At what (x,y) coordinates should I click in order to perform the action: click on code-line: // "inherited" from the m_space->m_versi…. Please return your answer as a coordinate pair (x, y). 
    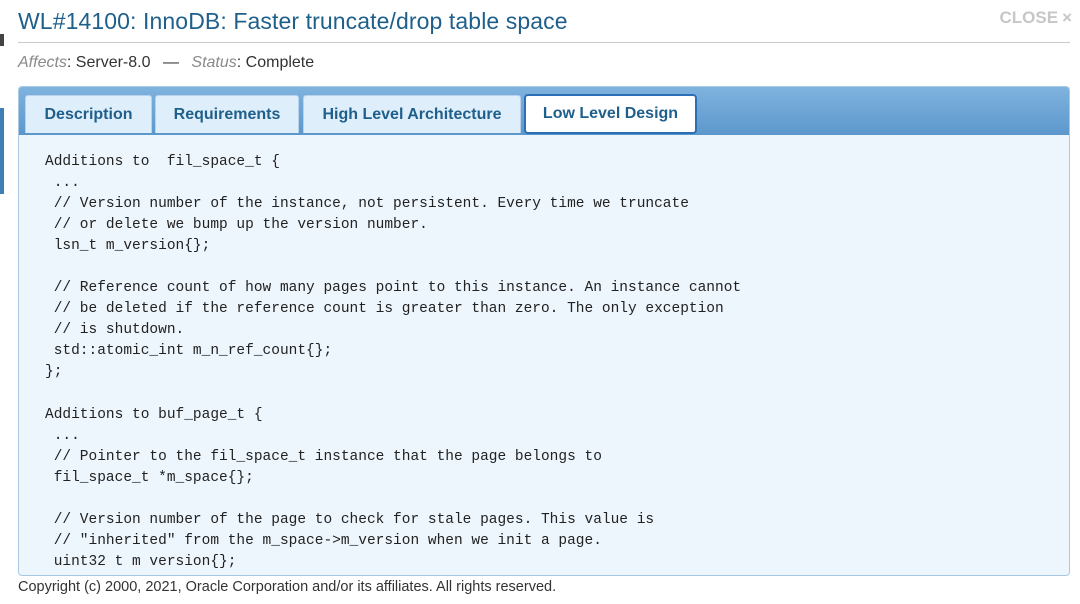
    Looking at the image, I should click on (323, 540).